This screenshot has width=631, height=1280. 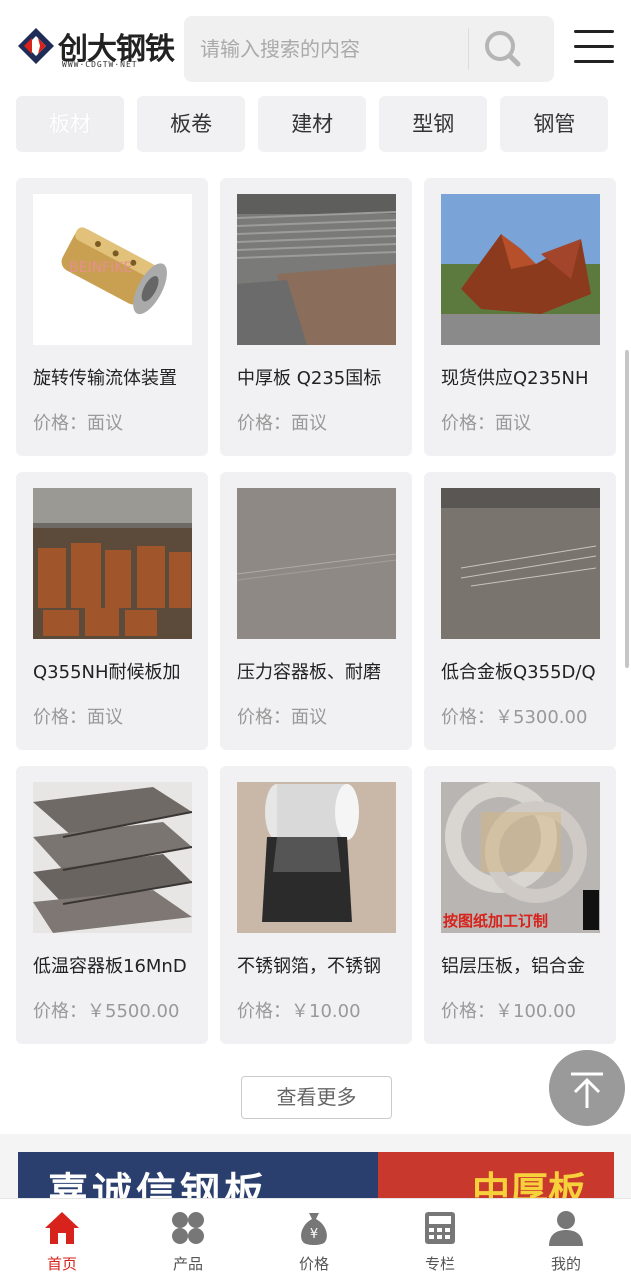 What do you see at coordinates (520, 857) in the screenshot?
I see `product-image: 按图纸加工订制` at bounding box center [520, 857].